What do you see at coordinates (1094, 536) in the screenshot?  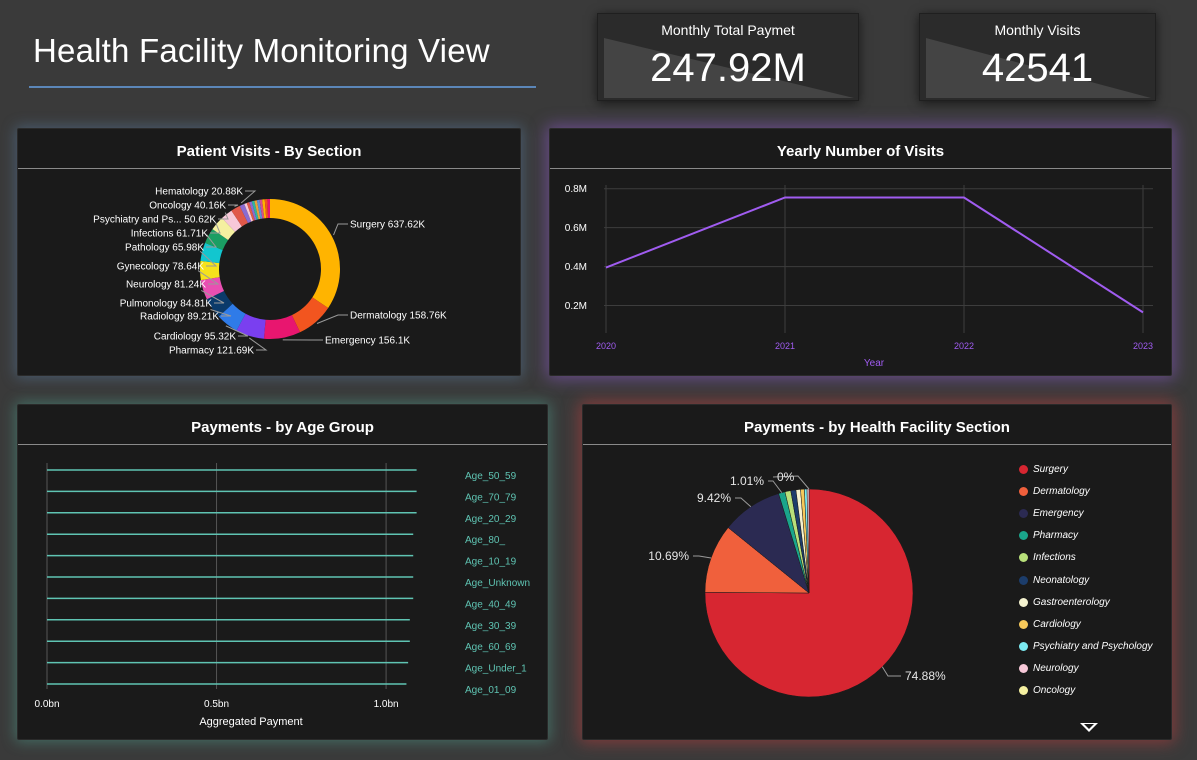 I see `legend-item: Pharmacy` at bounding box center [1094, 536].